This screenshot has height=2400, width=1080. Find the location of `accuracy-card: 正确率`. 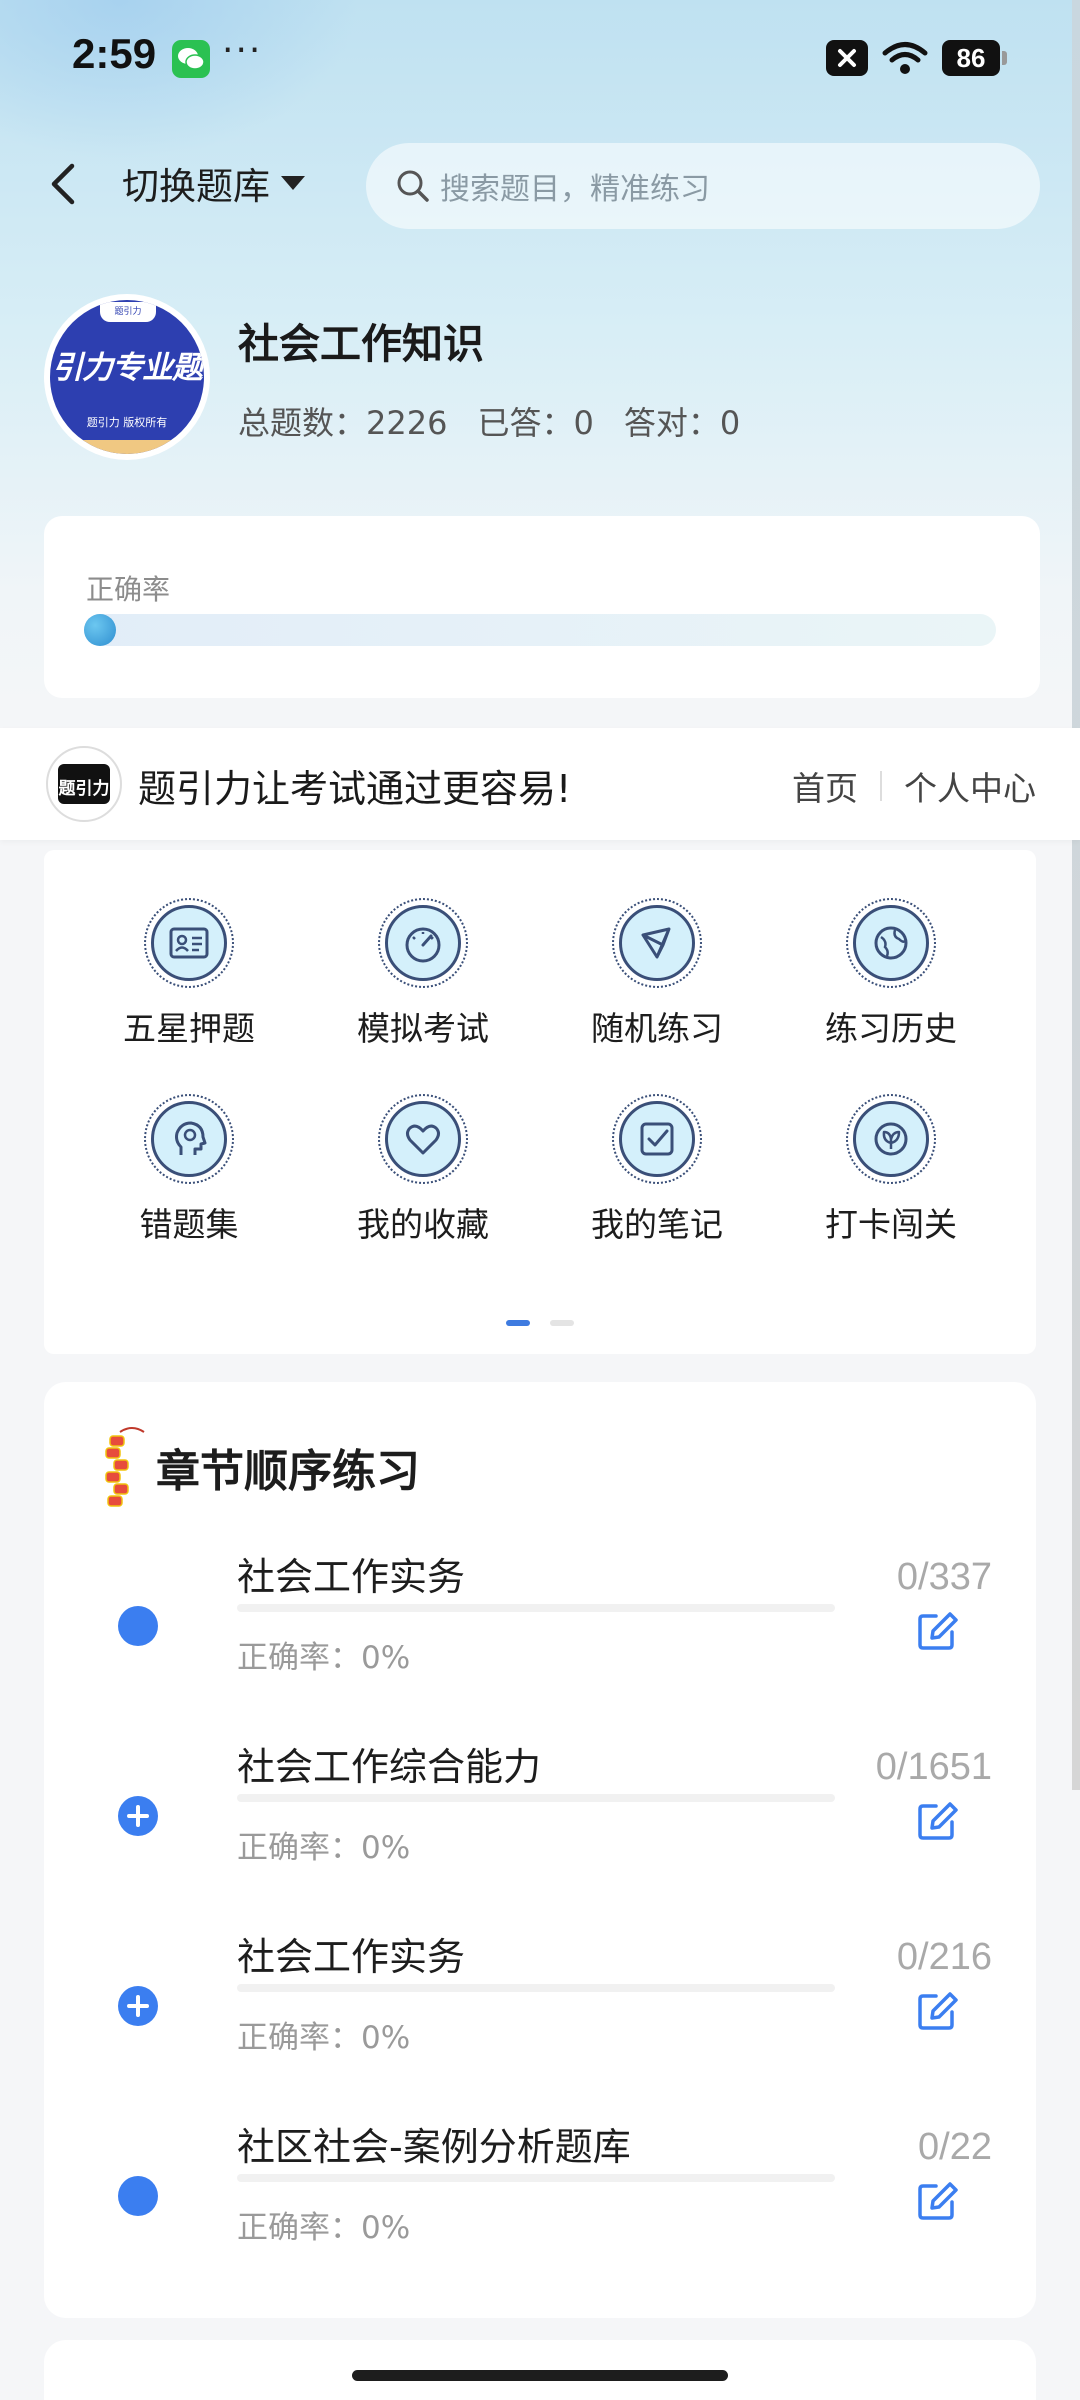

accuracy-card: 正确率 is located at coordinates (542, 607).